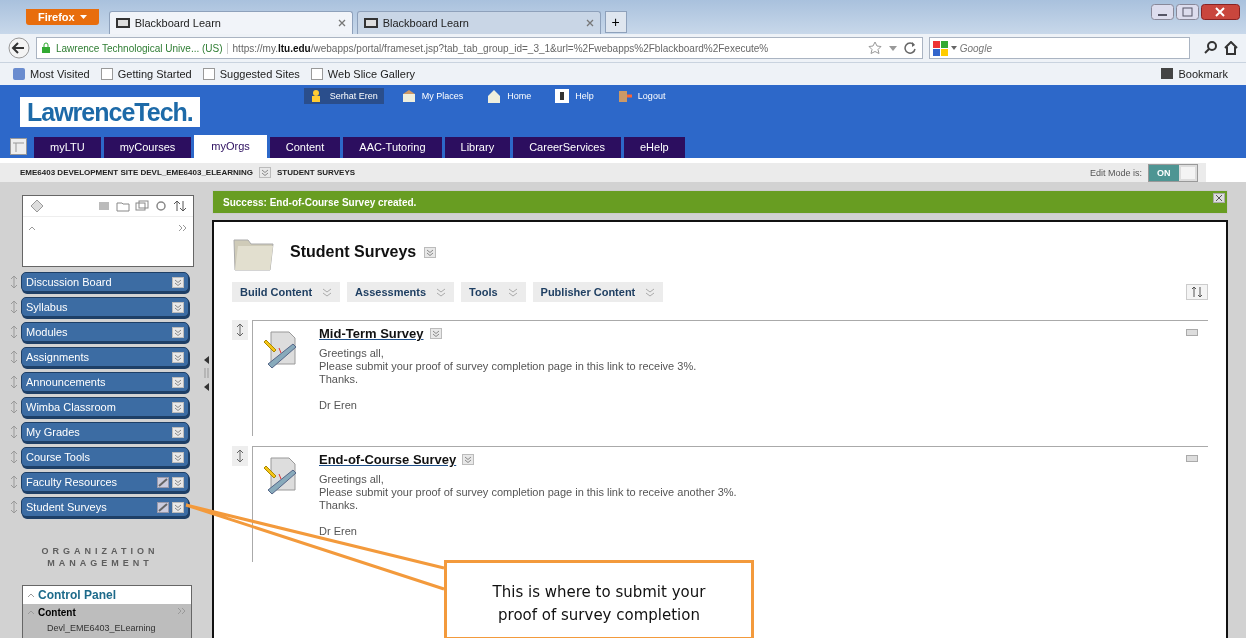 Image resolution: width=1246 pixels, height=638 pixels. I want to click on course-menu-item: Discussion Board, so click(105, 282).